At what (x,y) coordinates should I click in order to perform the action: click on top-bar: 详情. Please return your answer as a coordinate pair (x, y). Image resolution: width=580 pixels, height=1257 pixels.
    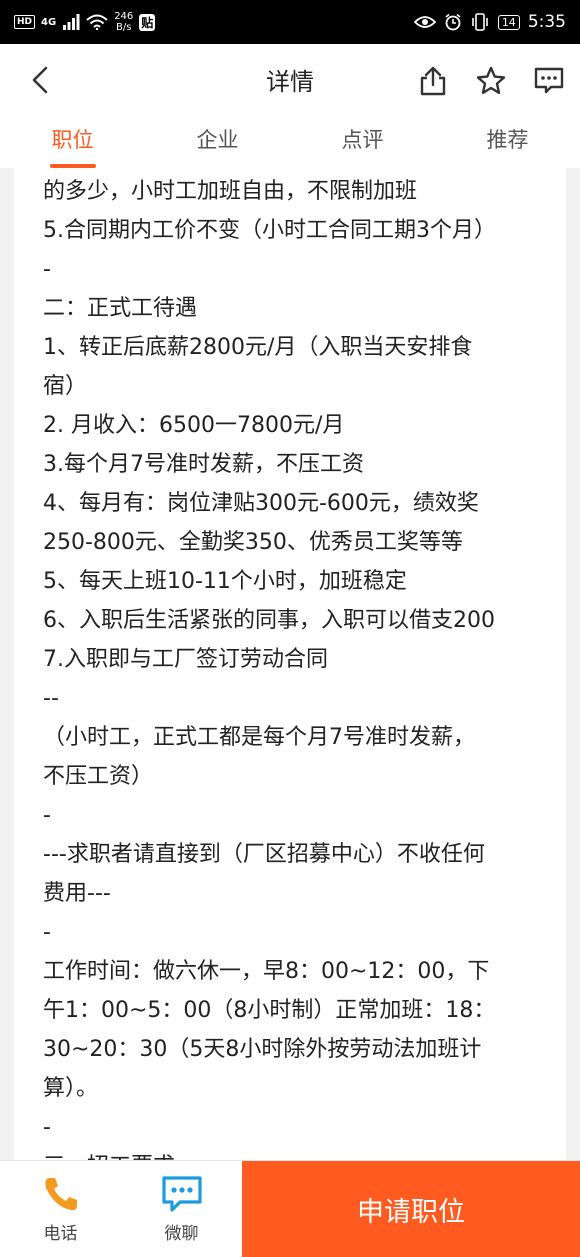
    Looking at the image, I should click on (290, 80).